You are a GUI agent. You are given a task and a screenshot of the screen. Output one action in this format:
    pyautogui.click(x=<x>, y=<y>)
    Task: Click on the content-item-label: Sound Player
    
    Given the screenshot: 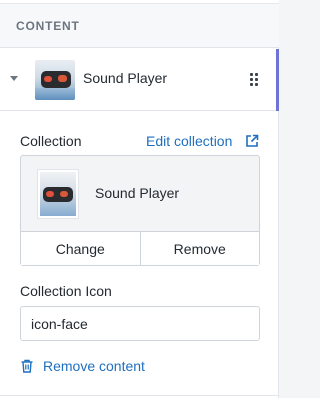 What is the action you would take?
    pyautogui.click(x=125, y=78)
    